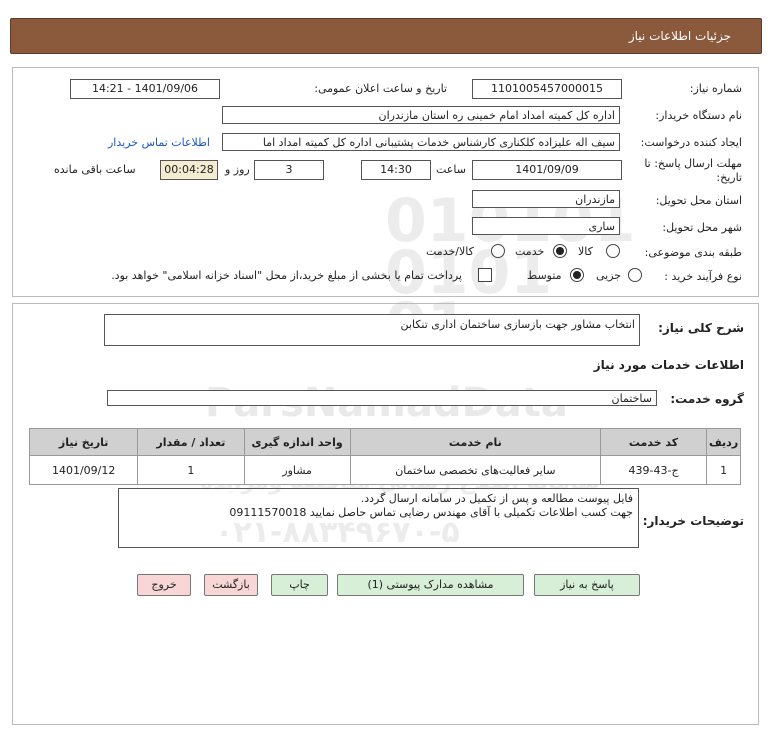 Image resolution: width=770 pixels, height=745 pixels. Describe the element at coordinates (231, 585) in the screenshot. I see `back-button: بازگشت` at that location.